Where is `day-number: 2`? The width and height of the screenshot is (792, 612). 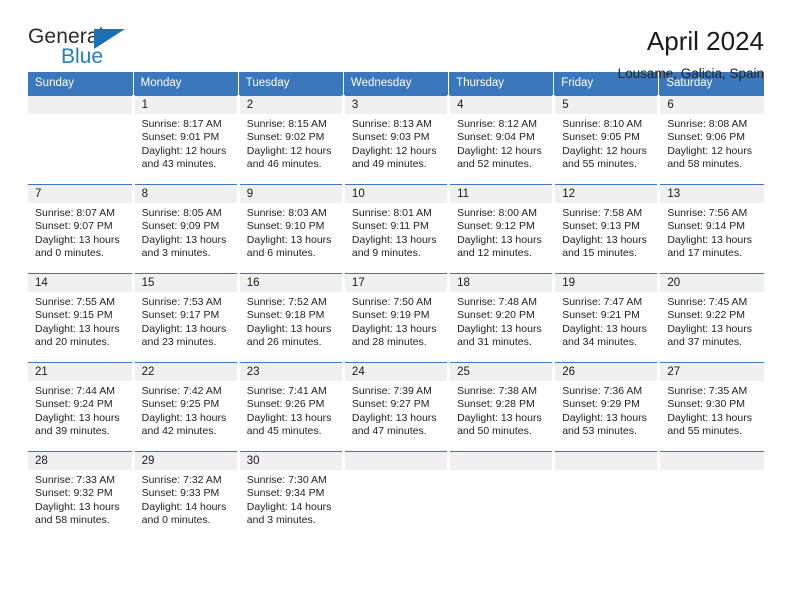 day-number: 2 is located at coordinates (290, 105).